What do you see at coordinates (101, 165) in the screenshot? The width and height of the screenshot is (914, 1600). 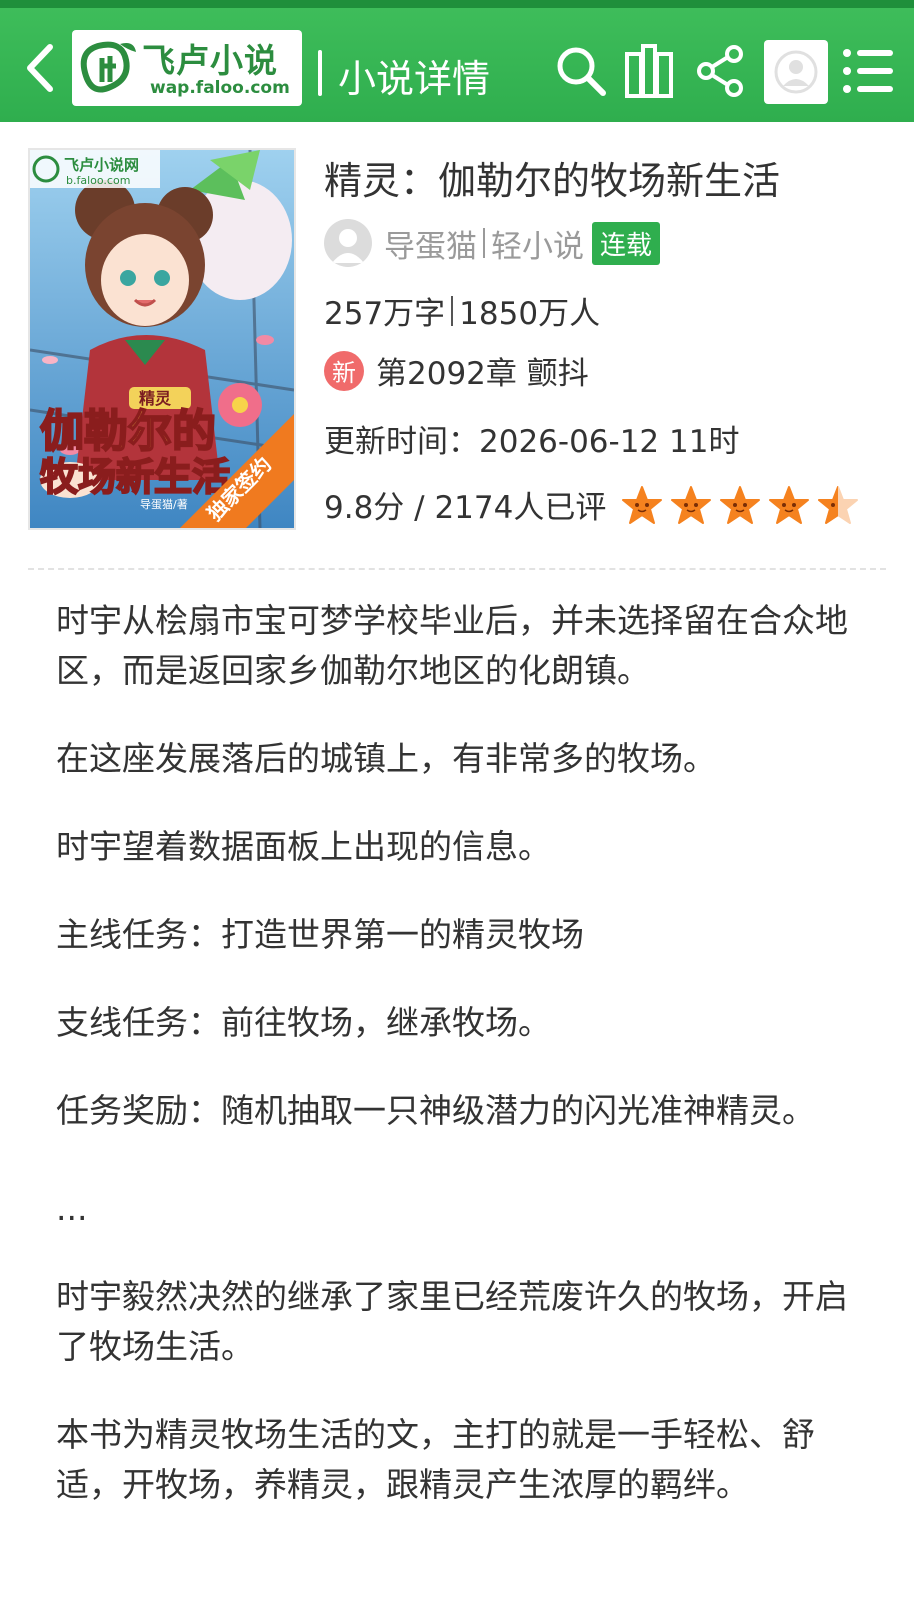 I see `cover-site-label: 飞卢小说网` at bounding box center [101, 165].